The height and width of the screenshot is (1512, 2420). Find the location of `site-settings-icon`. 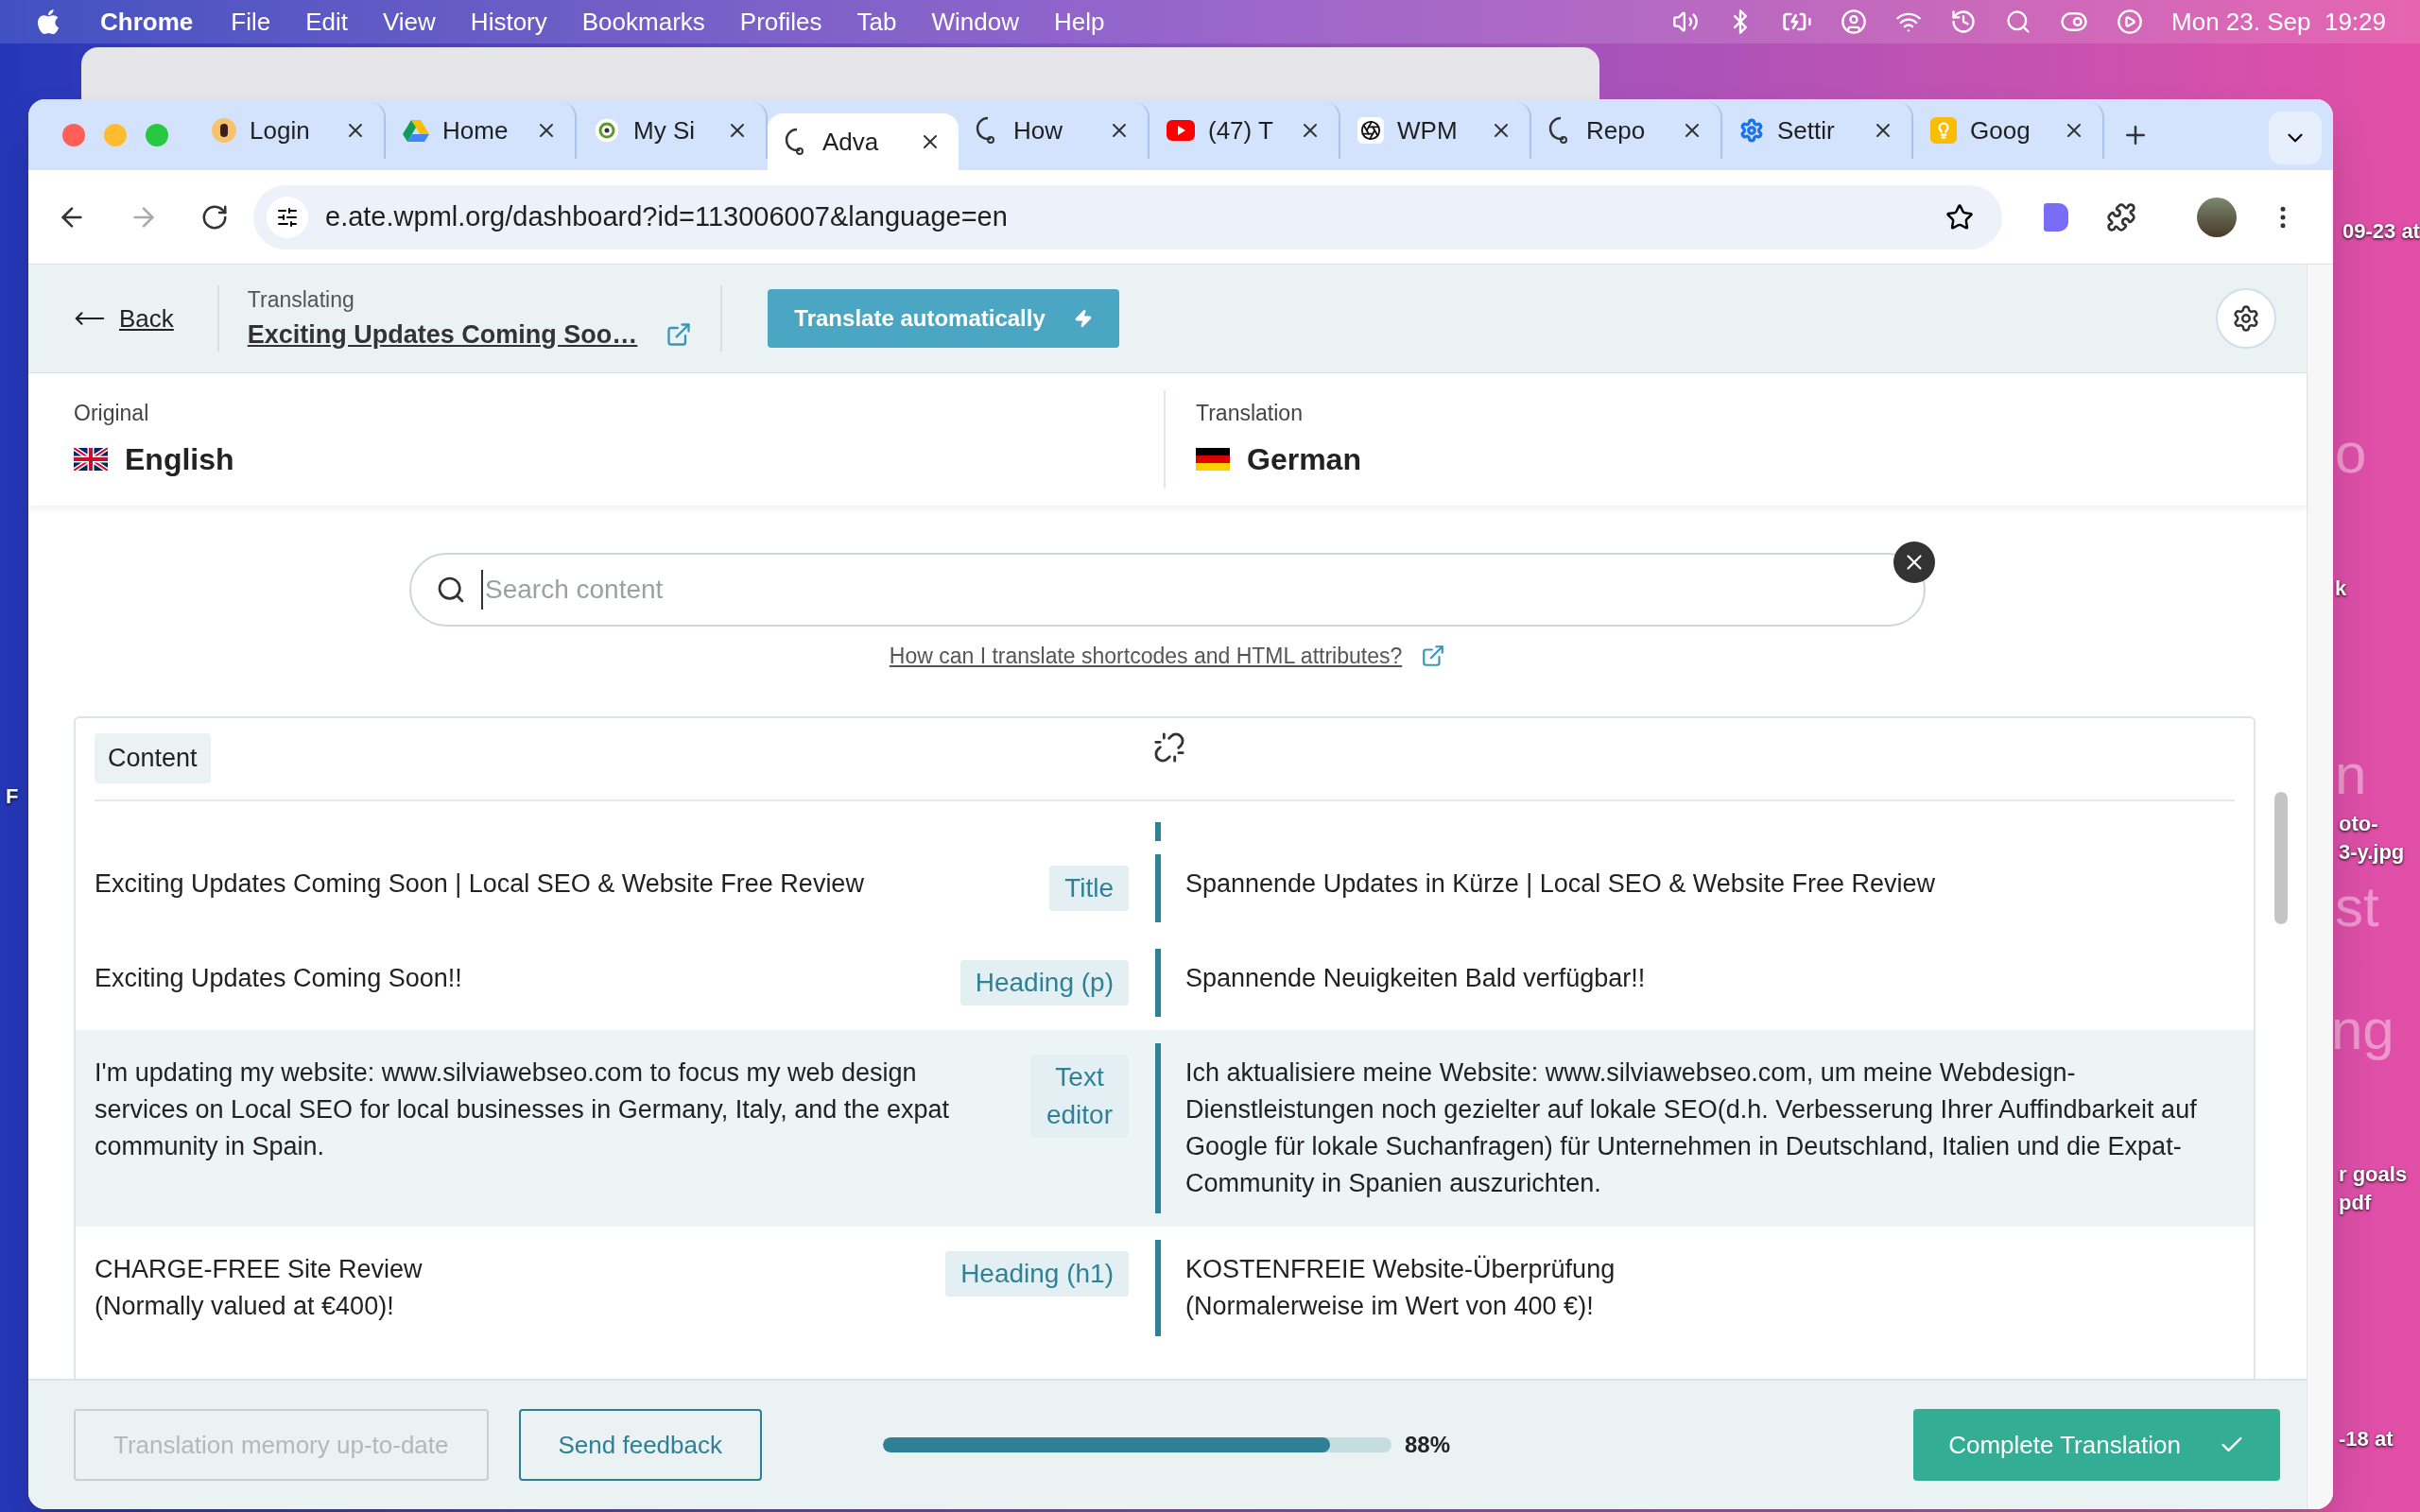

site-settings-icon is located at coordinates (287, 217).